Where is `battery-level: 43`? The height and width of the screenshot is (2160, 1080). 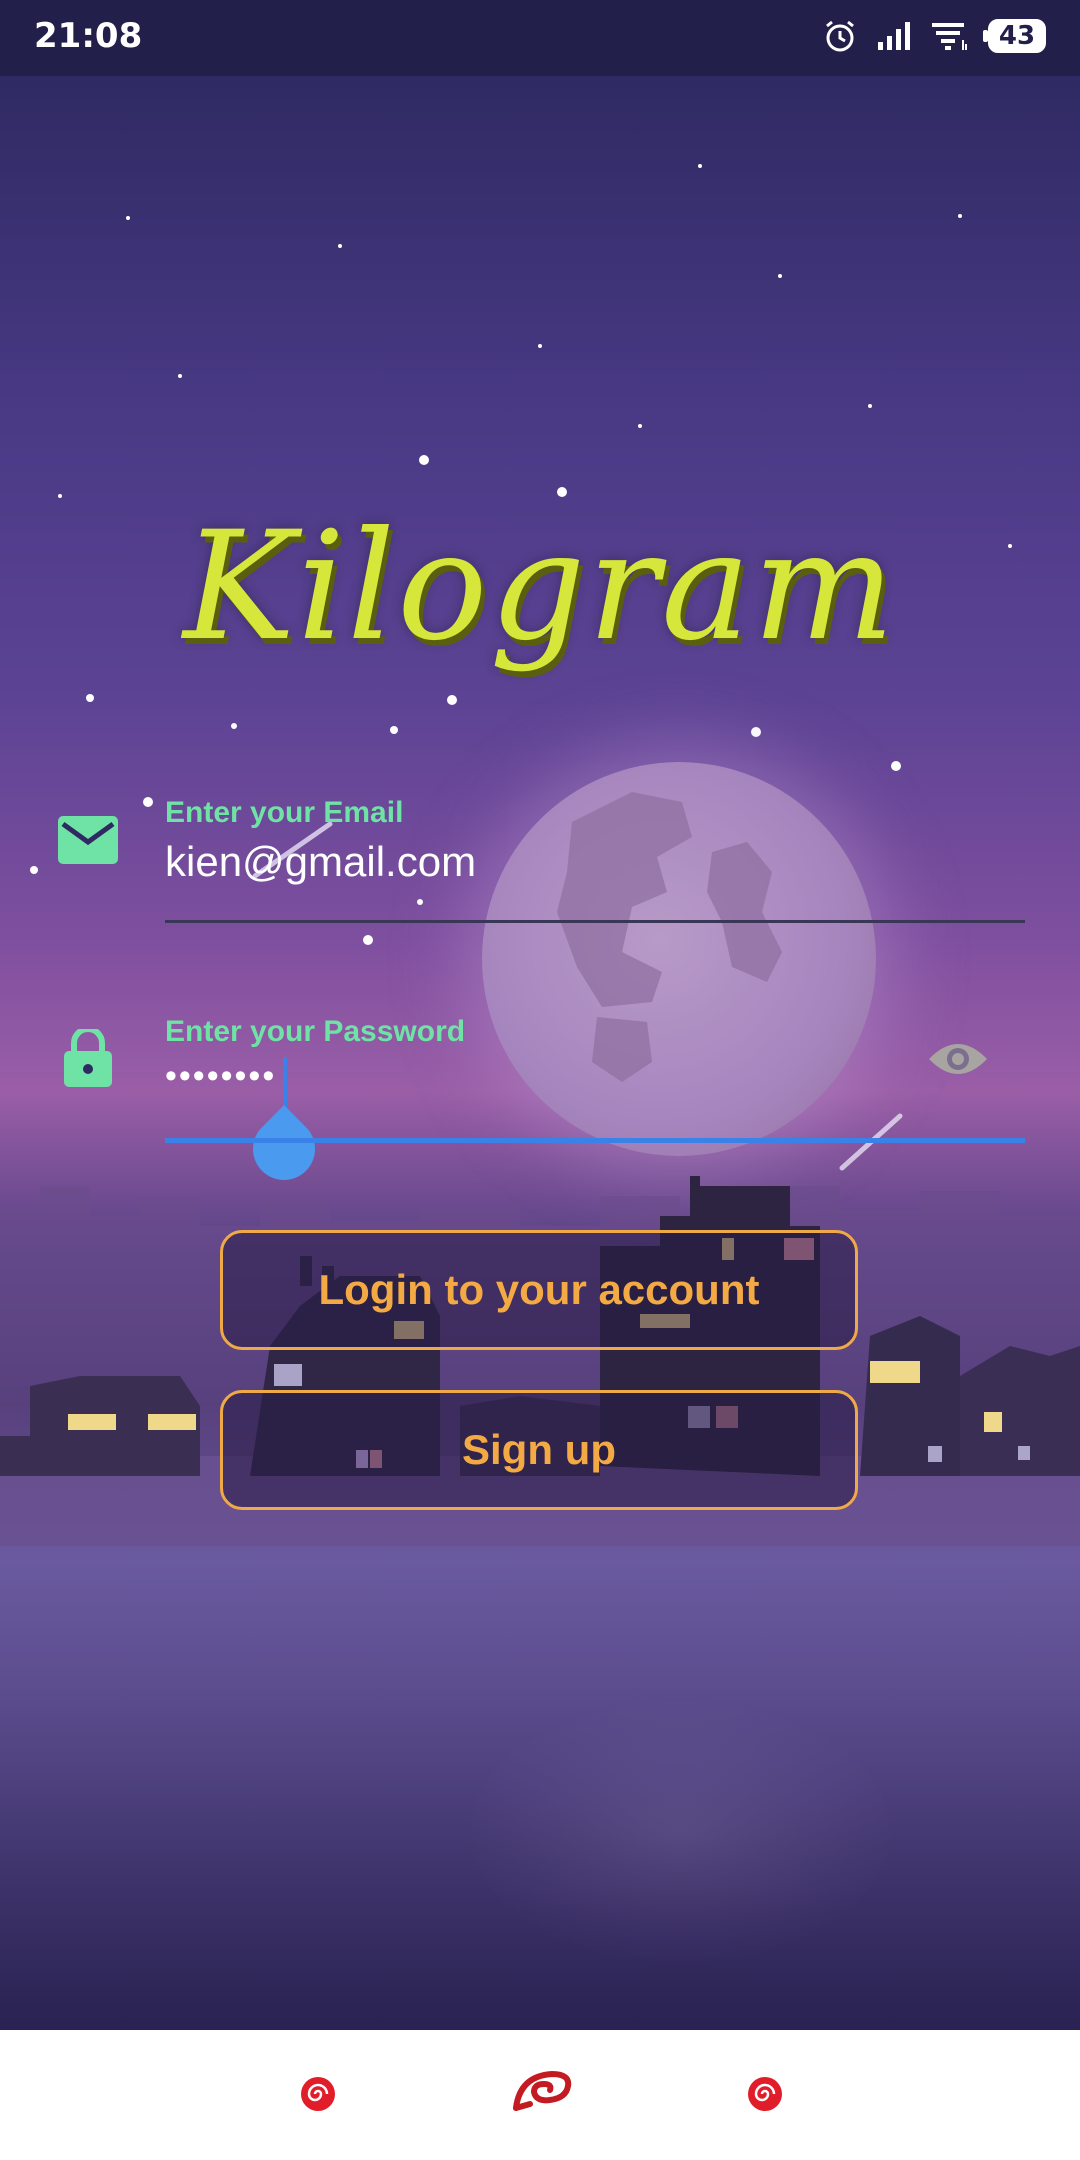 battery-level: 43 is located at coordinates (1017, 36).